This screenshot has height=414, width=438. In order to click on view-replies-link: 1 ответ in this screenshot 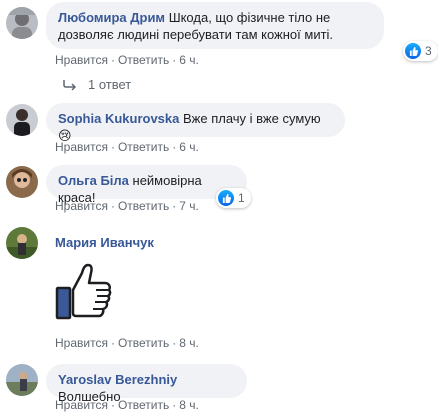, I will do `click(96, 84)`.